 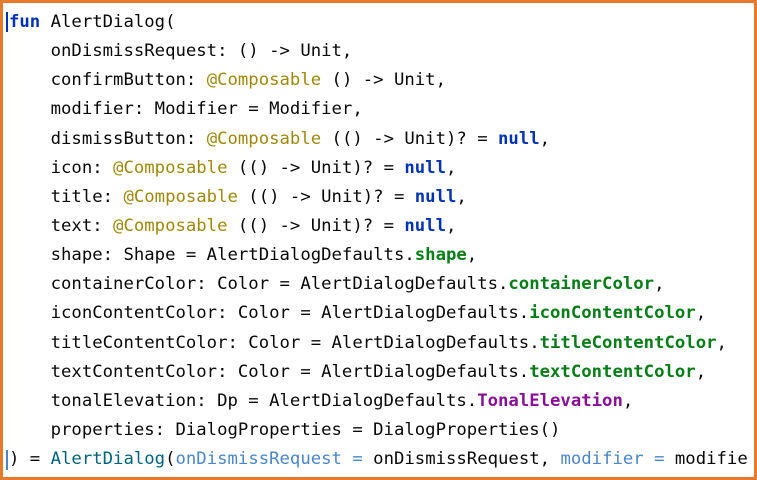 I want to click on code-token: modifie, so click(x=706, y=459).